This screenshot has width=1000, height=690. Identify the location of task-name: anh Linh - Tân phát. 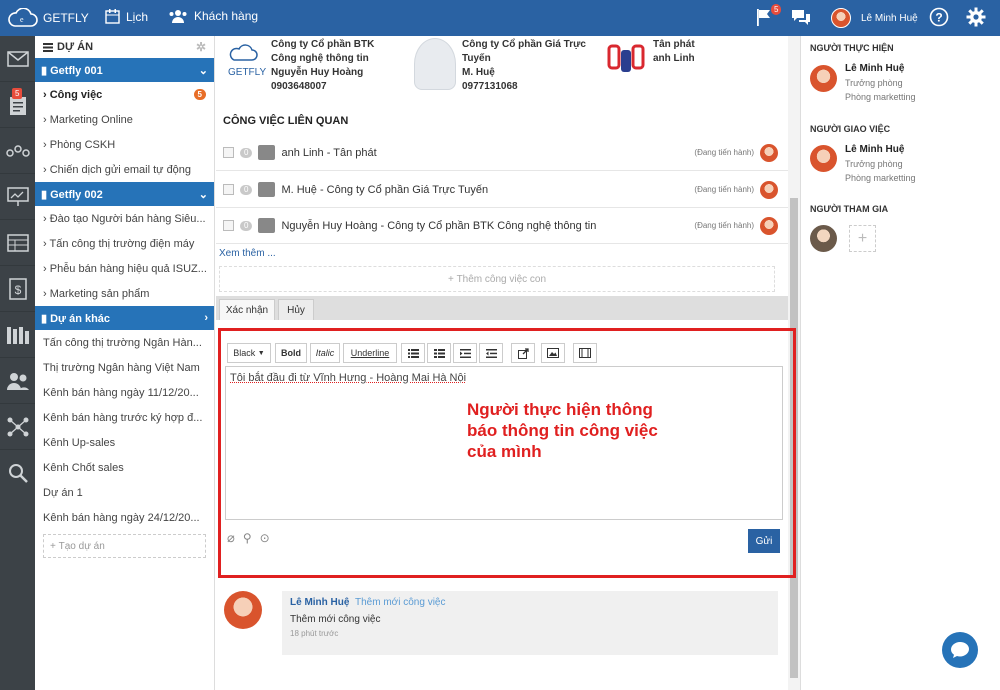
(328, 153).